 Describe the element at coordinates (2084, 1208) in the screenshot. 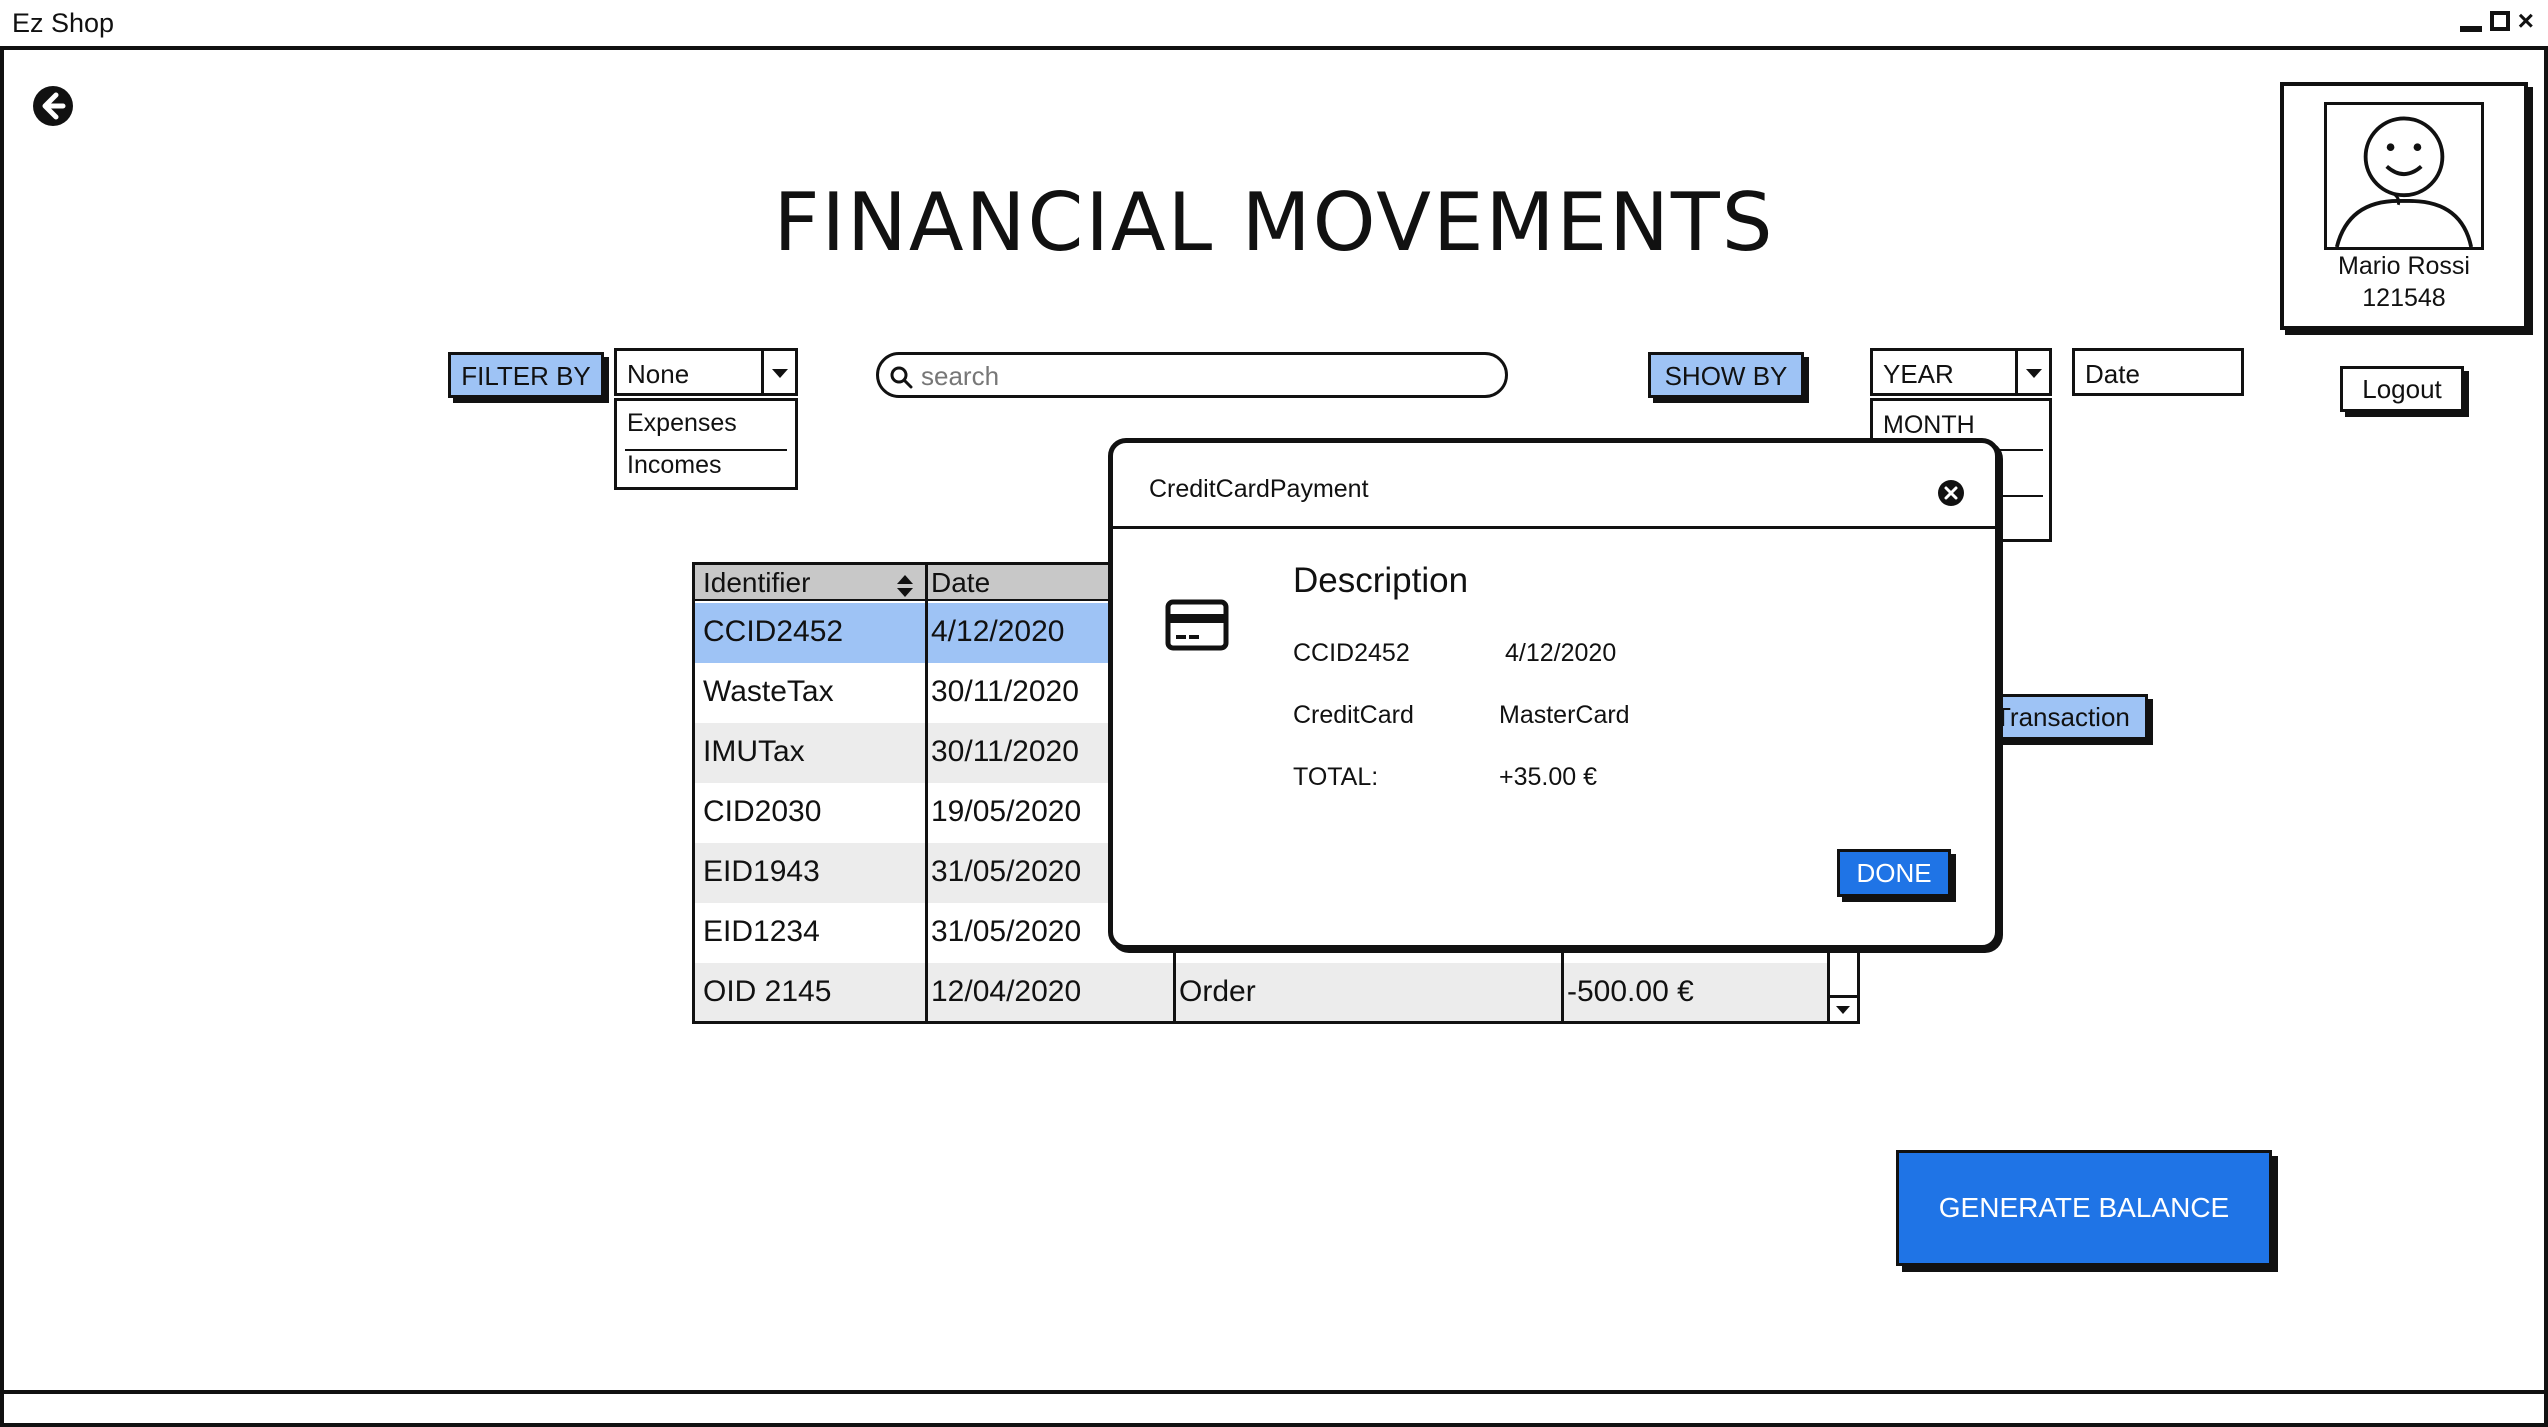

I see `generate-balance-button: GENERATE BALANCE` at that location.